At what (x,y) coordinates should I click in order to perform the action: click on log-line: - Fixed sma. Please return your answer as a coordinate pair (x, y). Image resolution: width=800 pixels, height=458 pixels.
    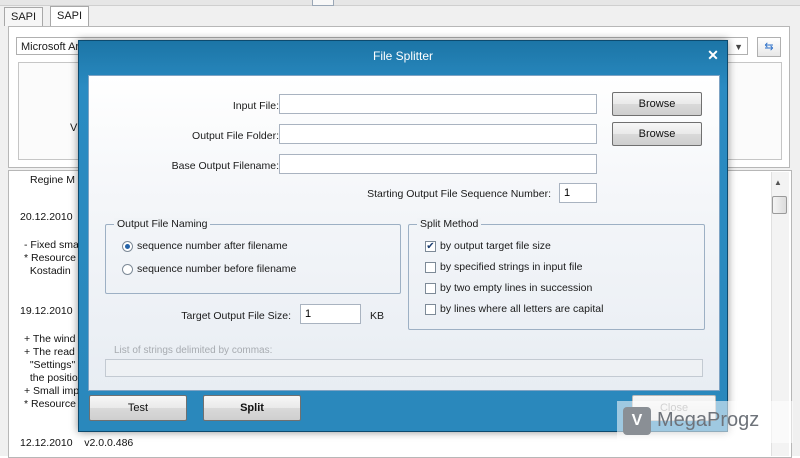
    Looking at the image, I should click on (51, 245).